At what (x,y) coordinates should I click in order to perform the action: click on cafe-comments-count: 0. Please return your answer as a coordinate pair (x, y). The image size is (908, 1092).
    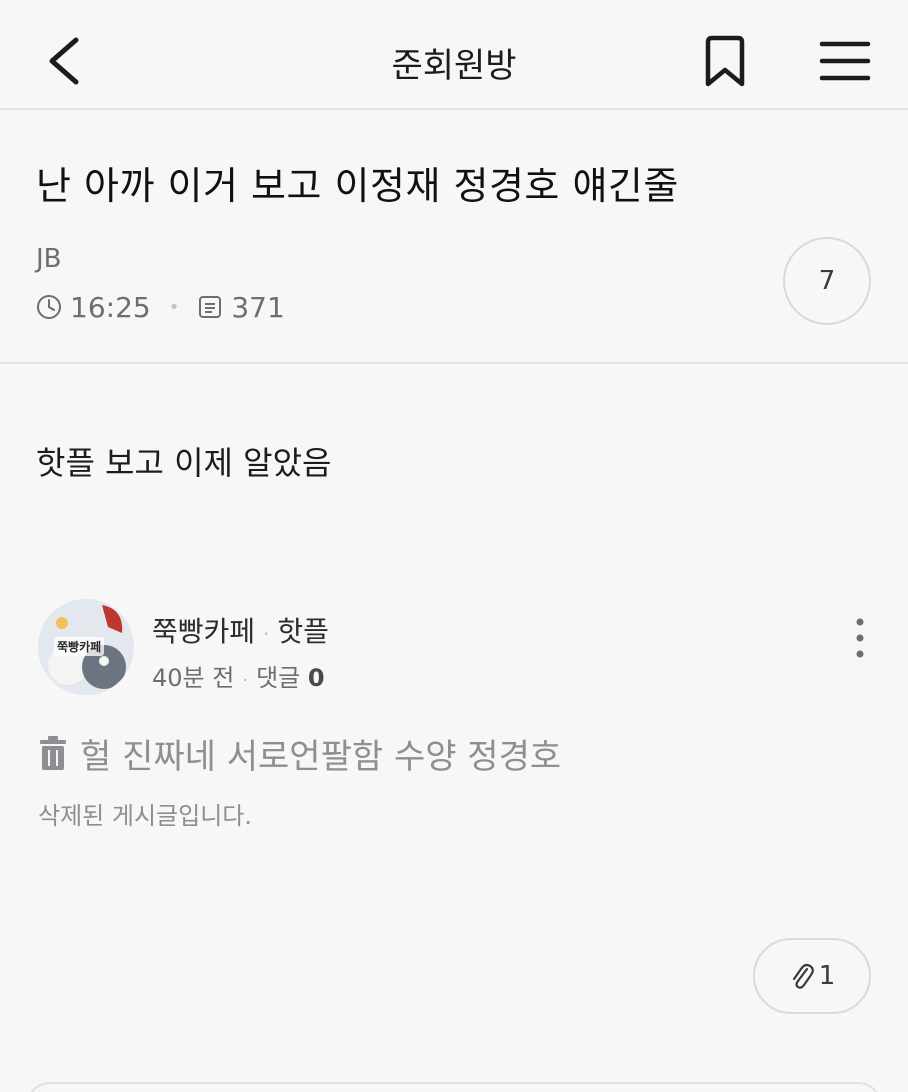
    Looking at the image, I should click on (316, 678).